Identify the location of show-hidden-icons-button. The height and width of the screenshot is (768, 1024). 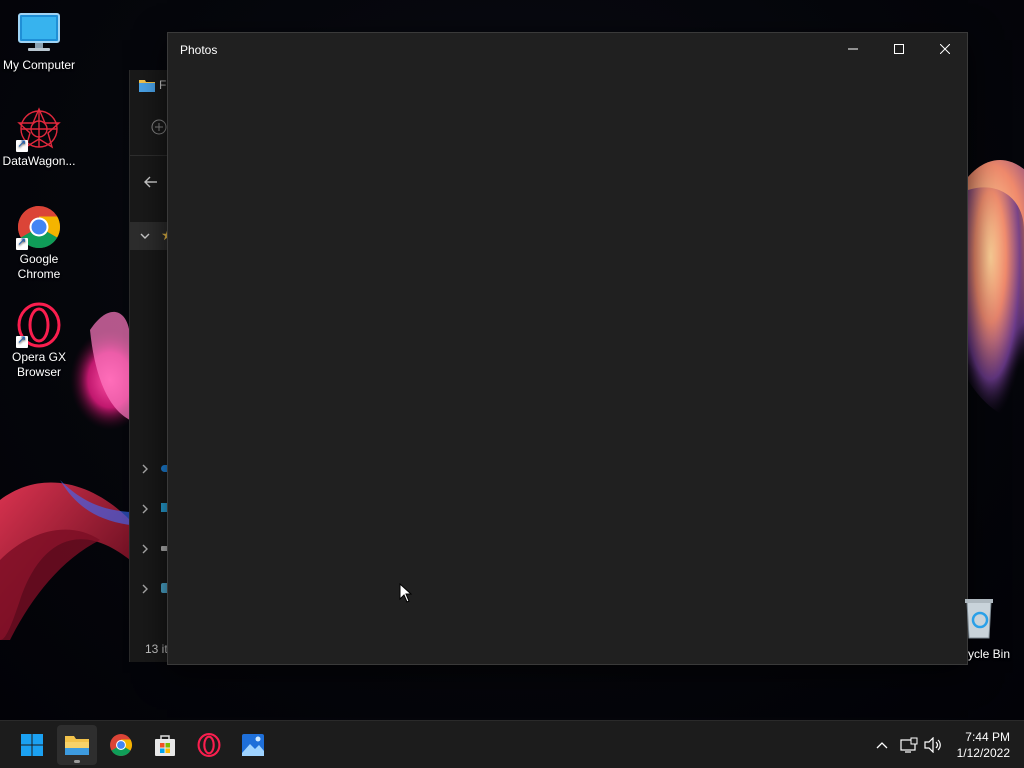
(882, 745).